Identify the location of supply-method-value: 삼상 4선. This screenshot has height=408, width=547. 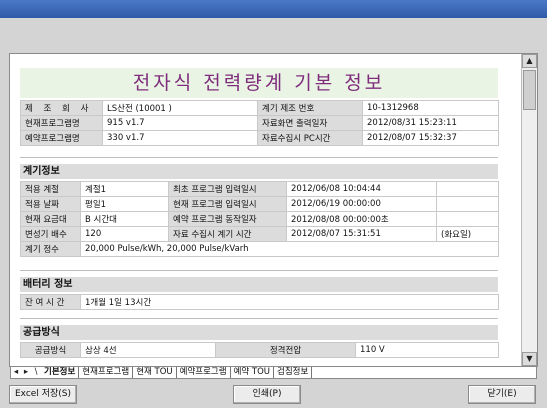
(148, 350).